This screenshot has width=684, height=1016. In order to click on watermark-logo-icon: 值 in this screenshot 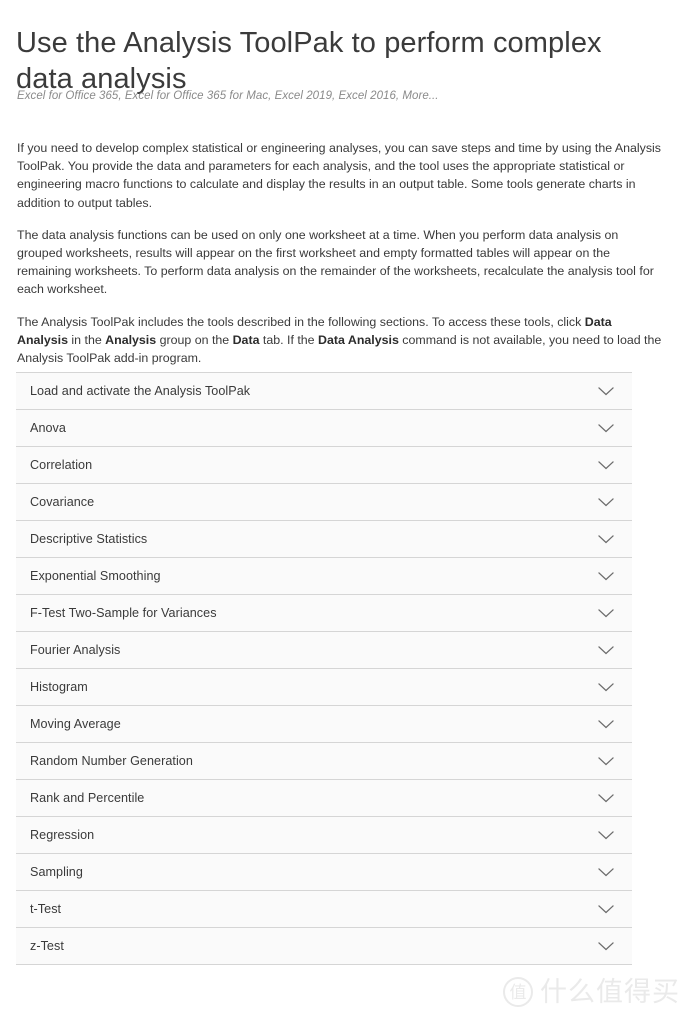, I will do `click(518, 992)`.